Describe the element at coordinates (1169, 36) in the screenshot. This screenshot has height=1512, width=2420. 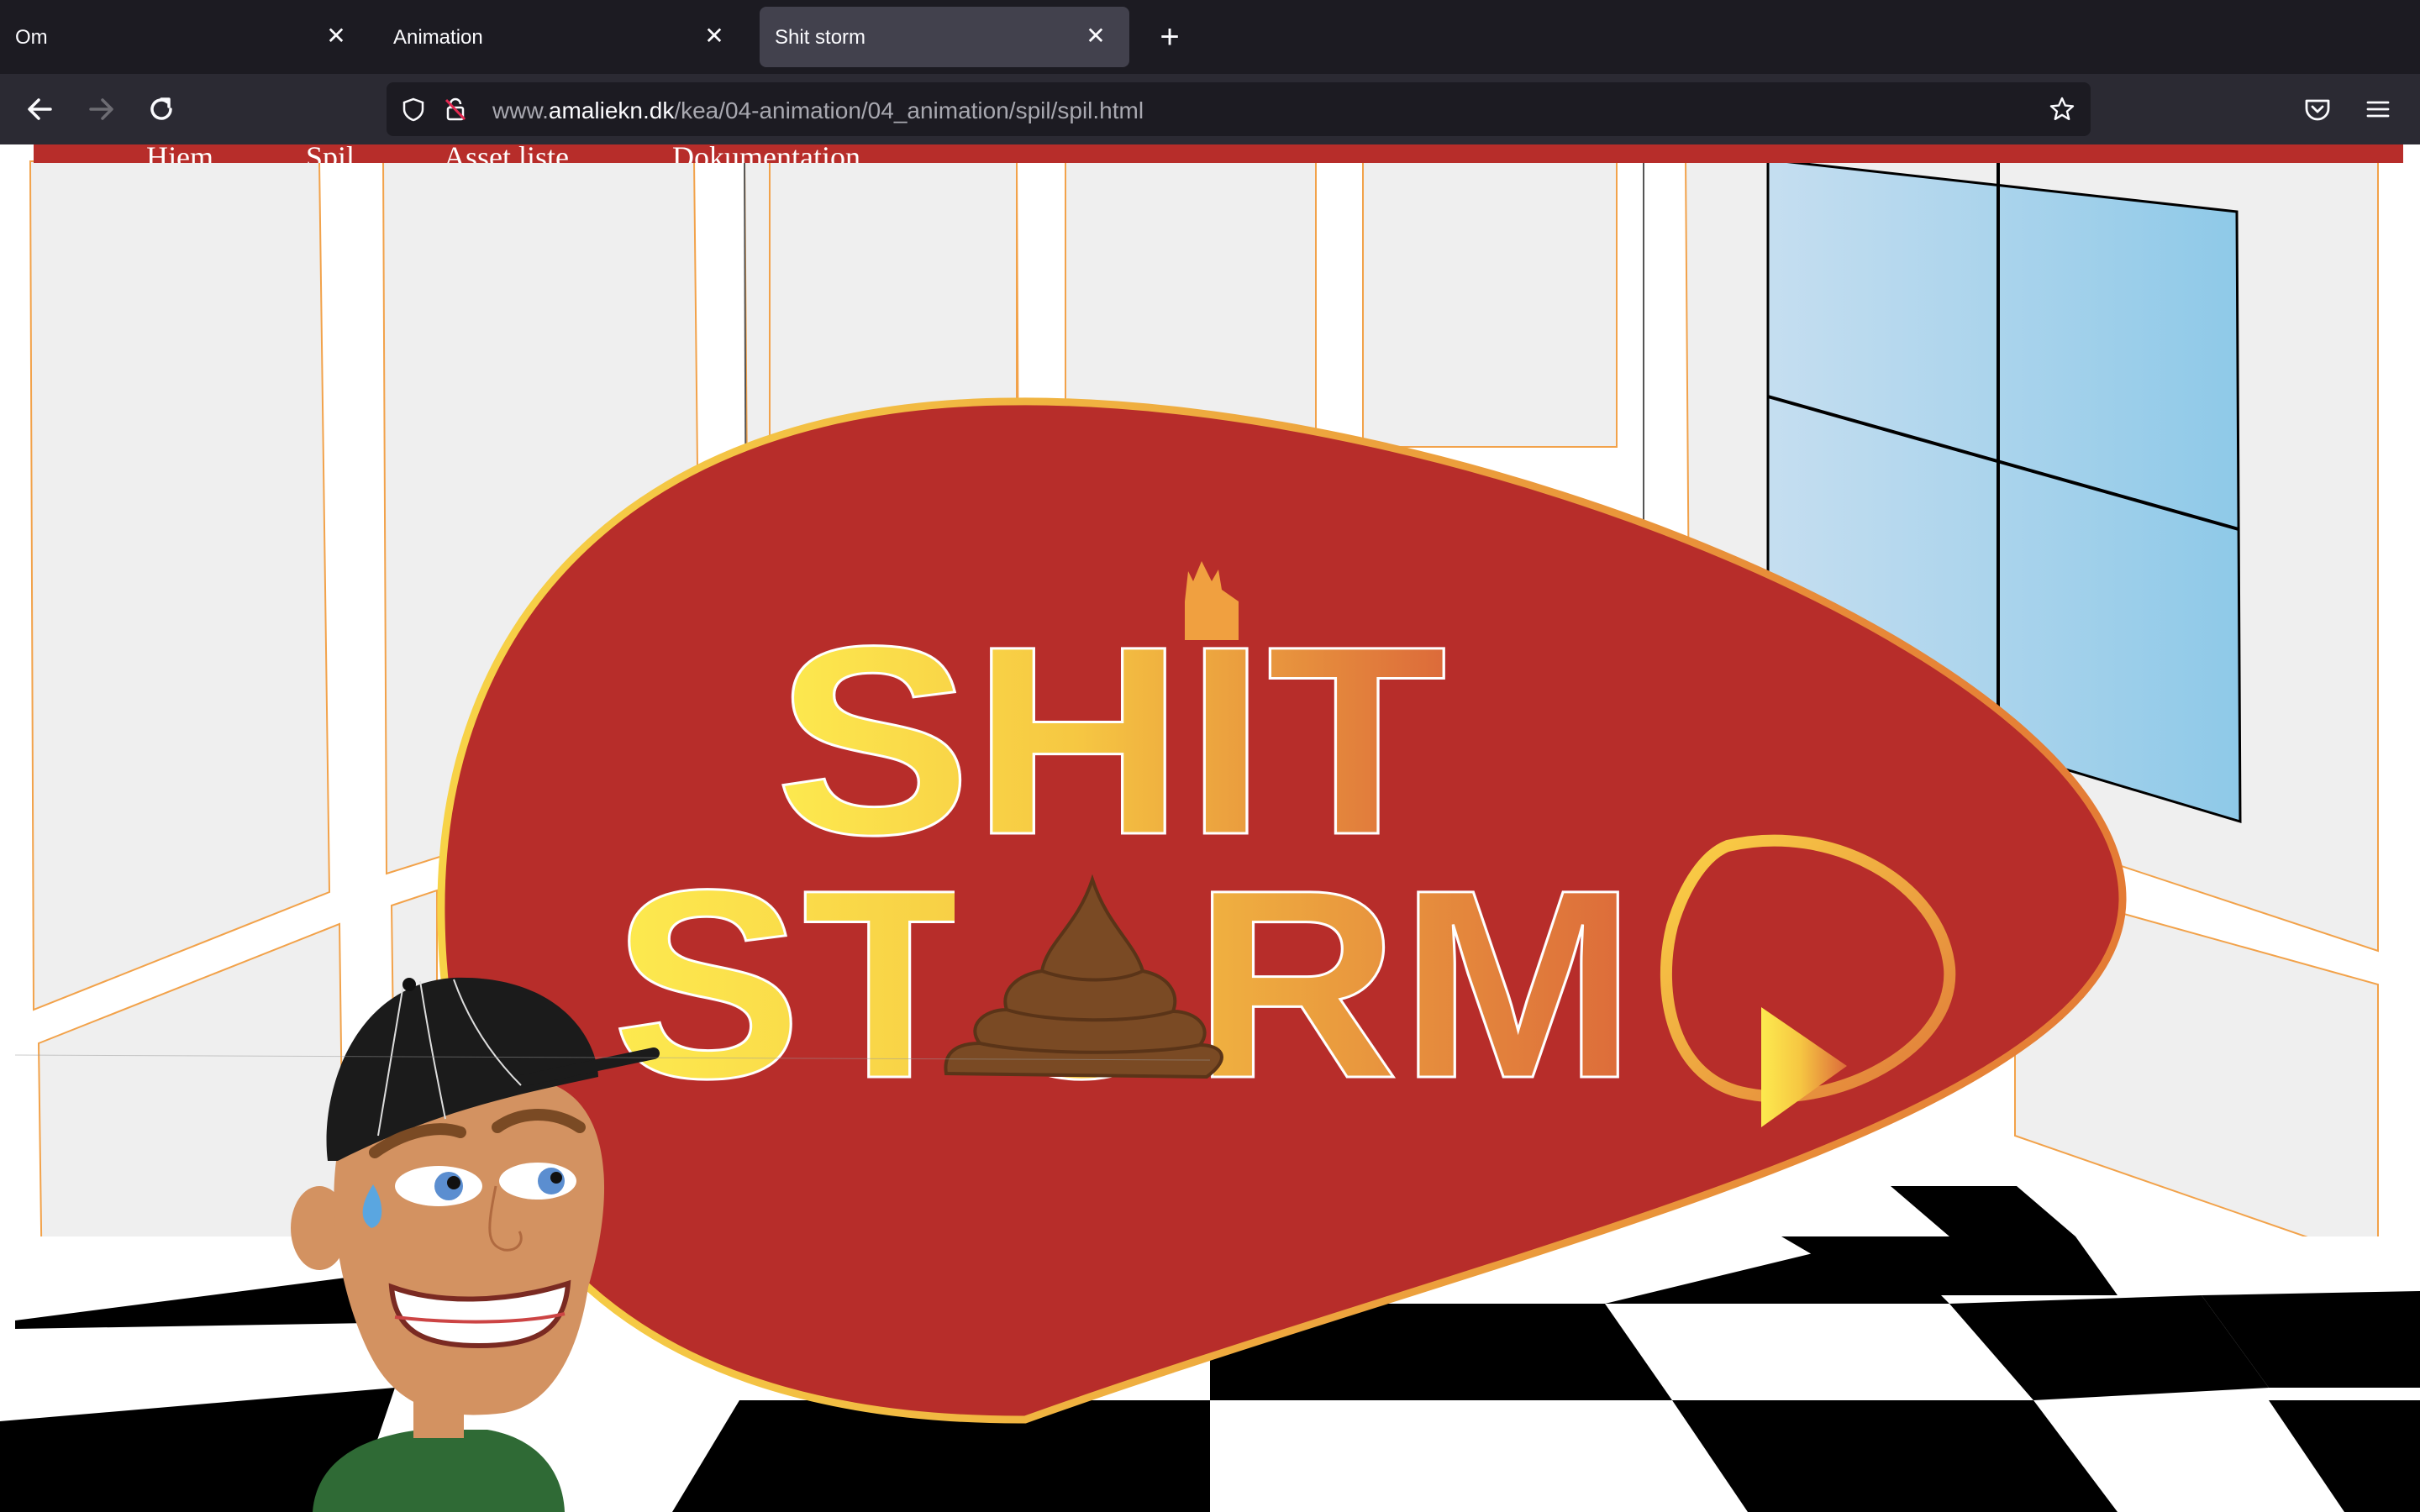
I see `new-tab-plus-icon: +` at that location.